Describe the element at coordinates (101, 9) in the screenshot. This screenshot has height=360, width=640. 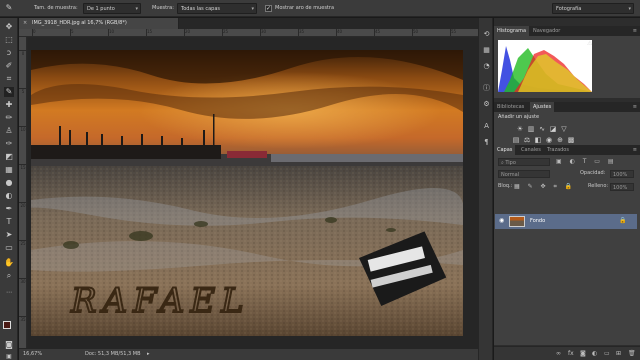
I see `sample-size-value: De 1 punto` at that location.